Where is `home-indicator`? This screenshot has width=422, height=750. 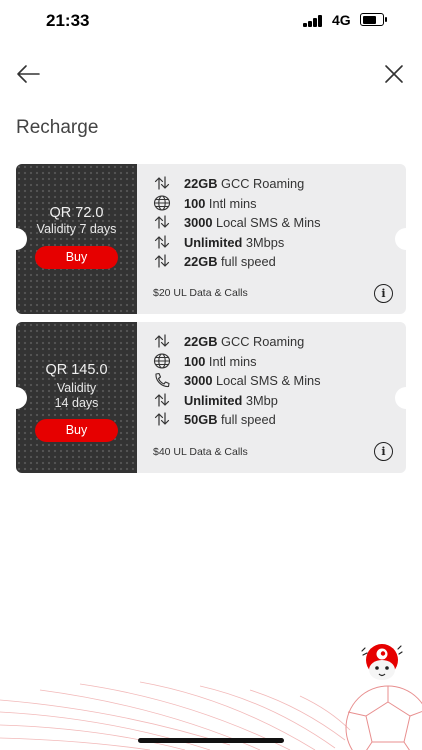
home-indicator is located at coordinates (211, 740).